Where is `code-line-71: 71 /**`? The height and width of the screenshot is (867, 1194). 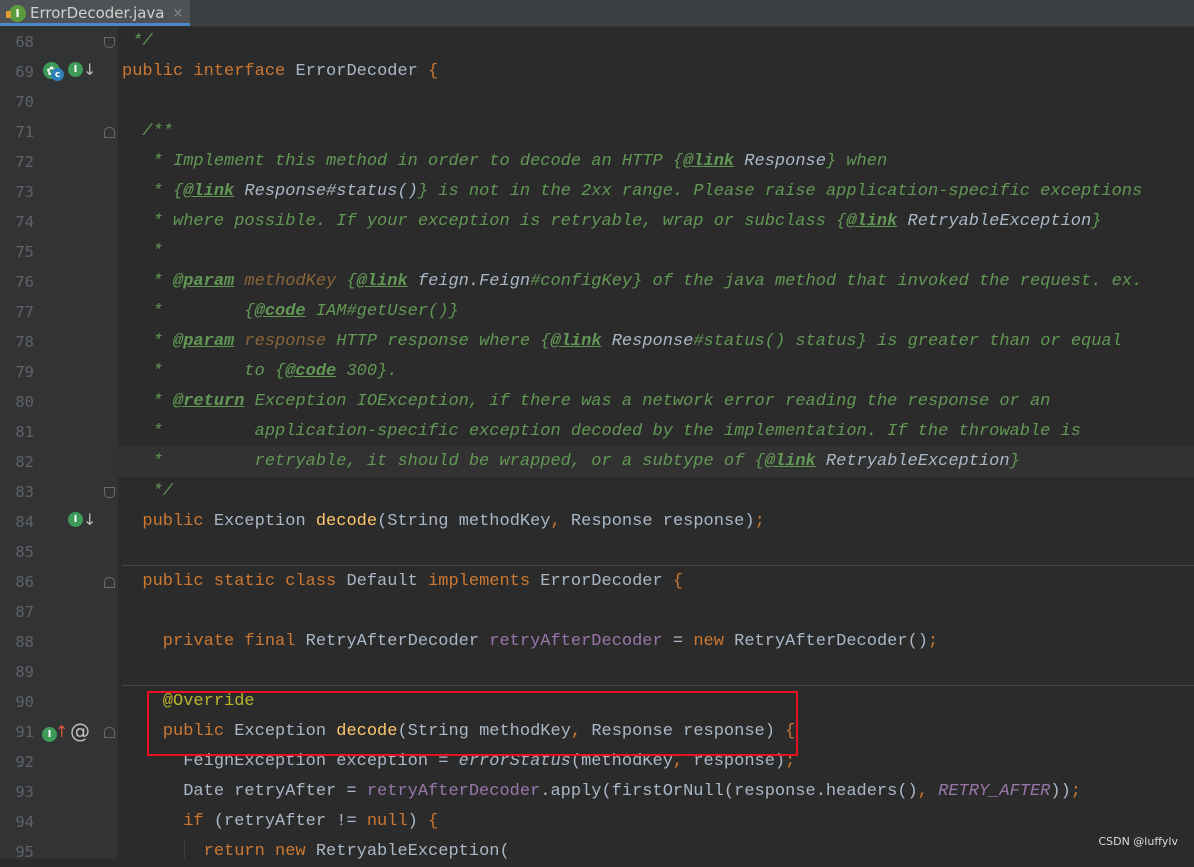
code-line-71: 71 /** is located at coordinates (597, 132).